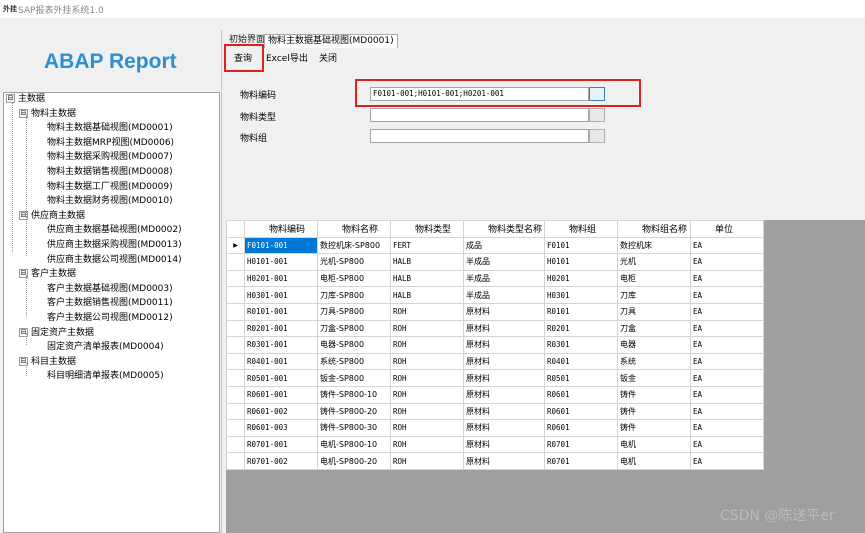 The height and width of the screenshot is (533, 865). Describe the element at coordinates (479, 115) in the screenshot. I see `material-type-input` at that location.